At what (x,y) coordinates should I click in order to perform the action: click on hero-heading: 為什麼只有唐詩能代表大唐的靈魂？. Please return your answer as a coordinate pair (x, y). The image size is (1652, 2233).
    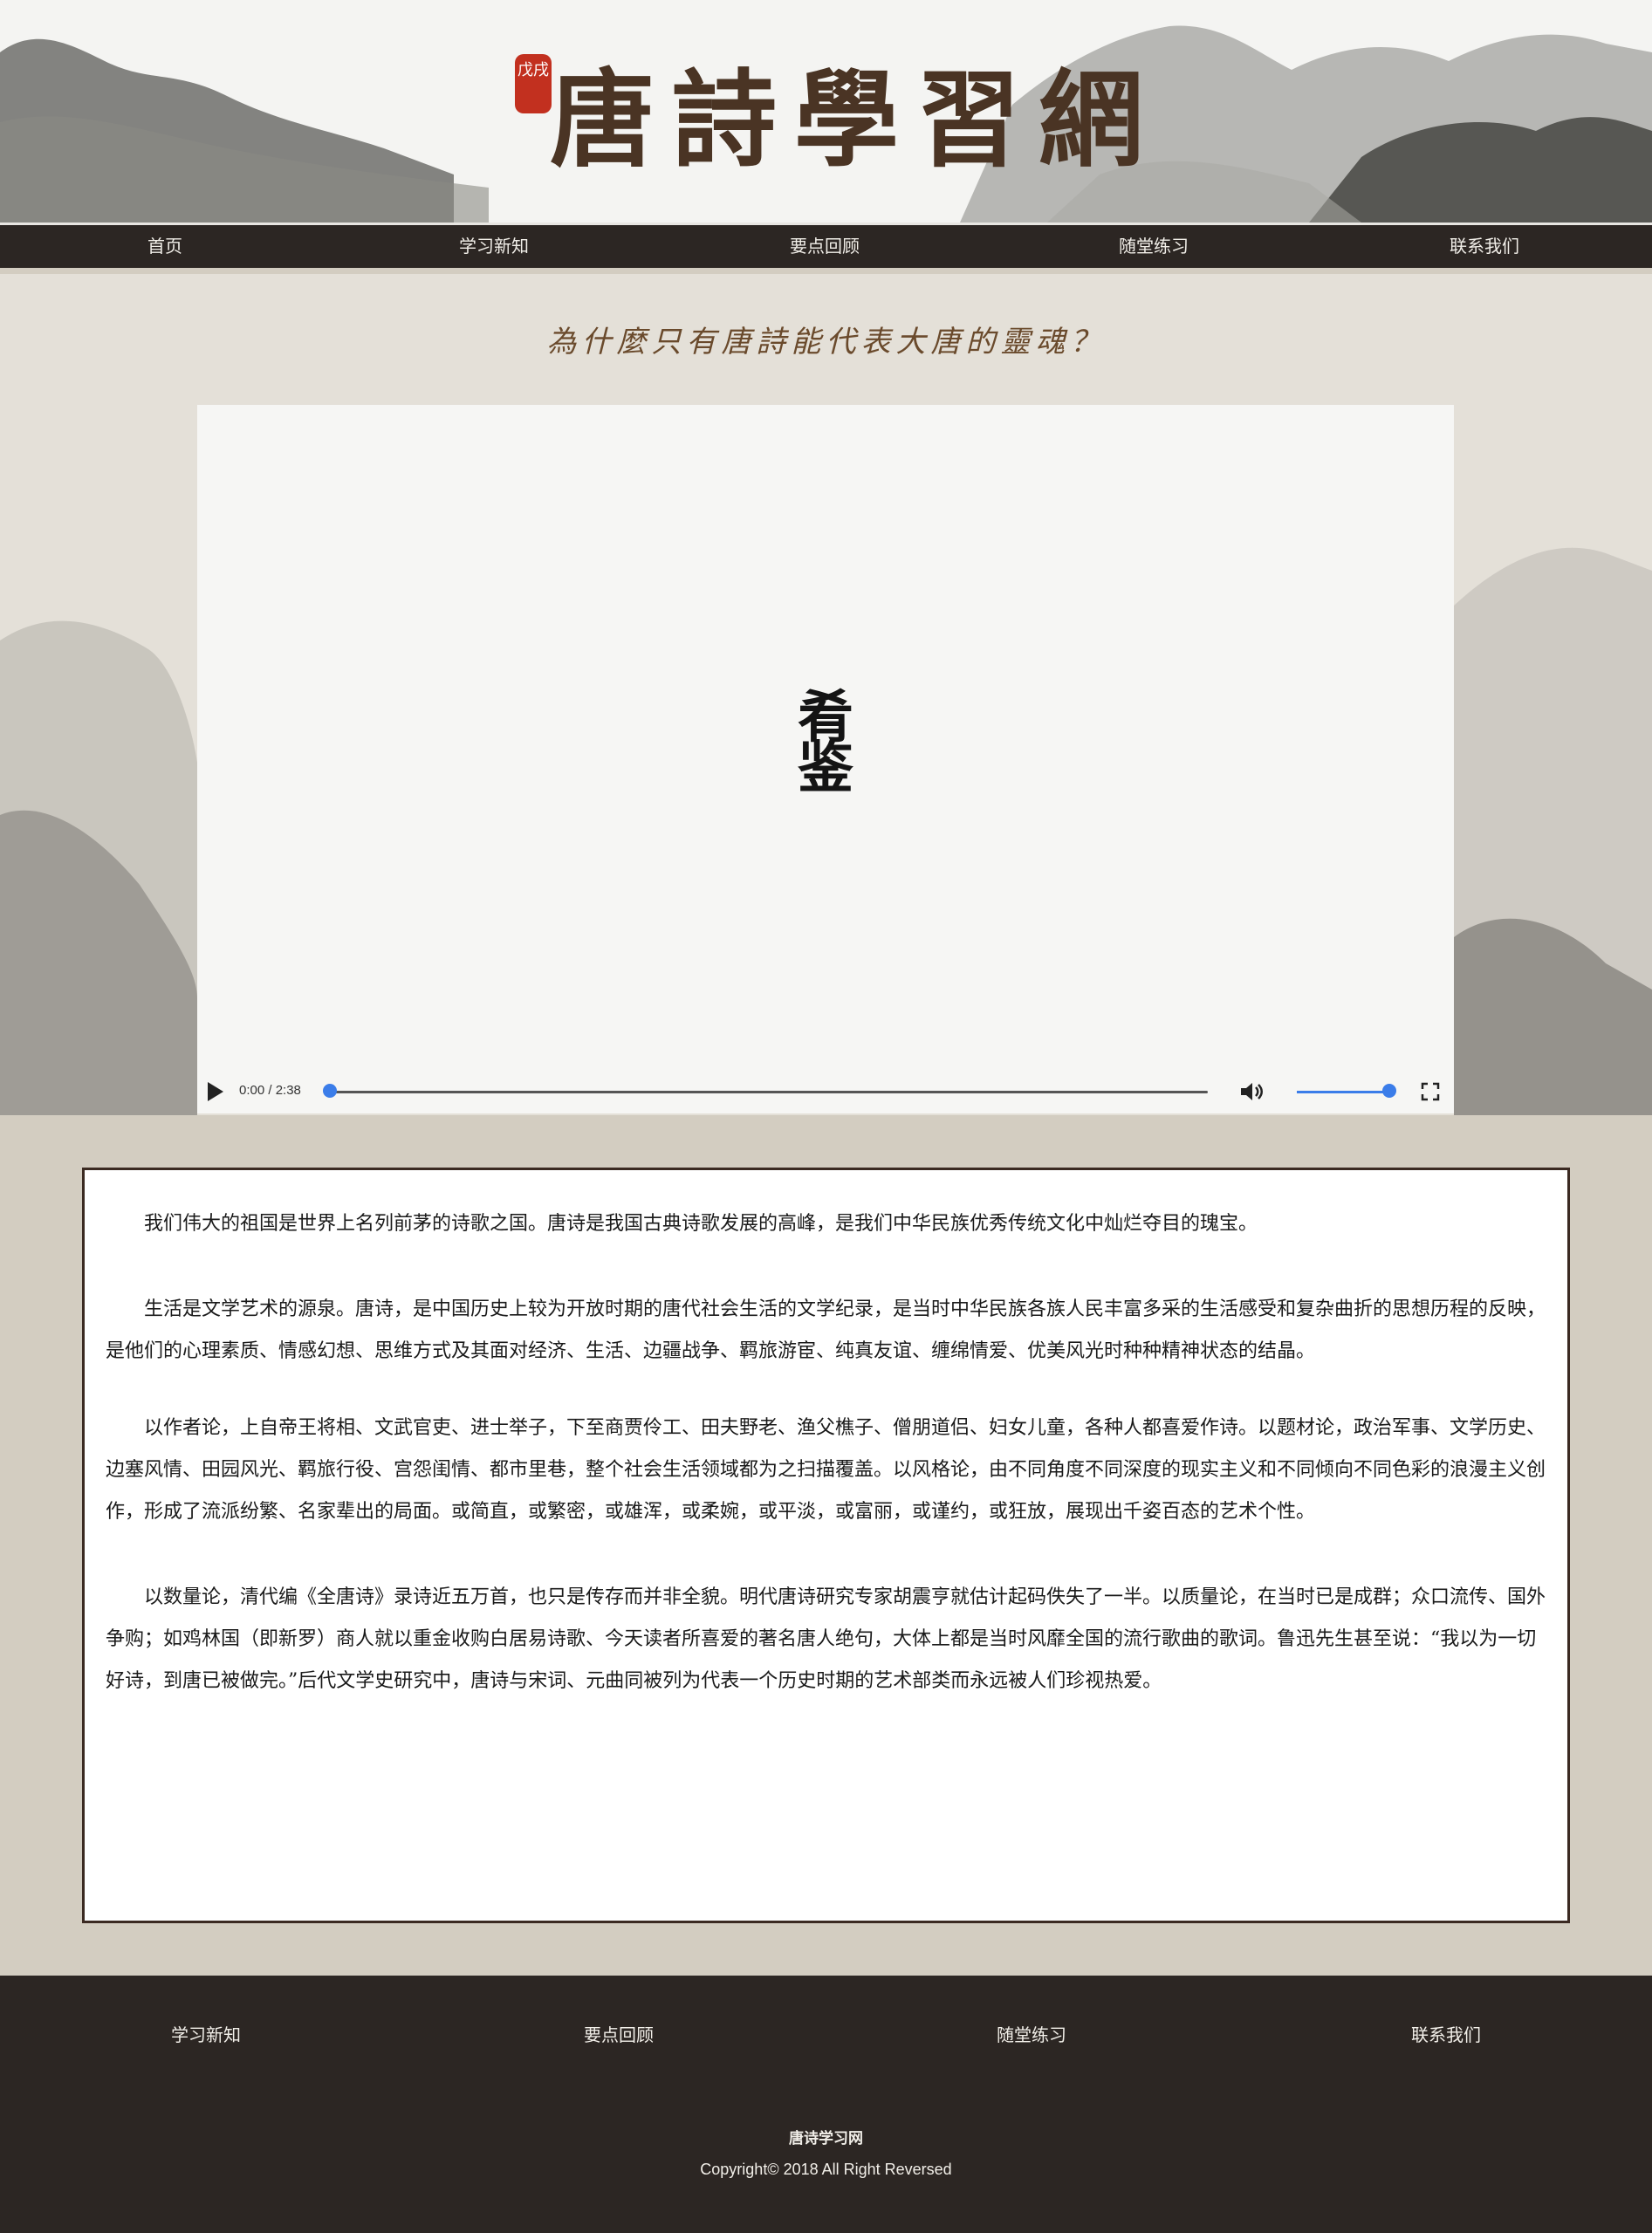
    Looking at the image, I should click on (826, 343).